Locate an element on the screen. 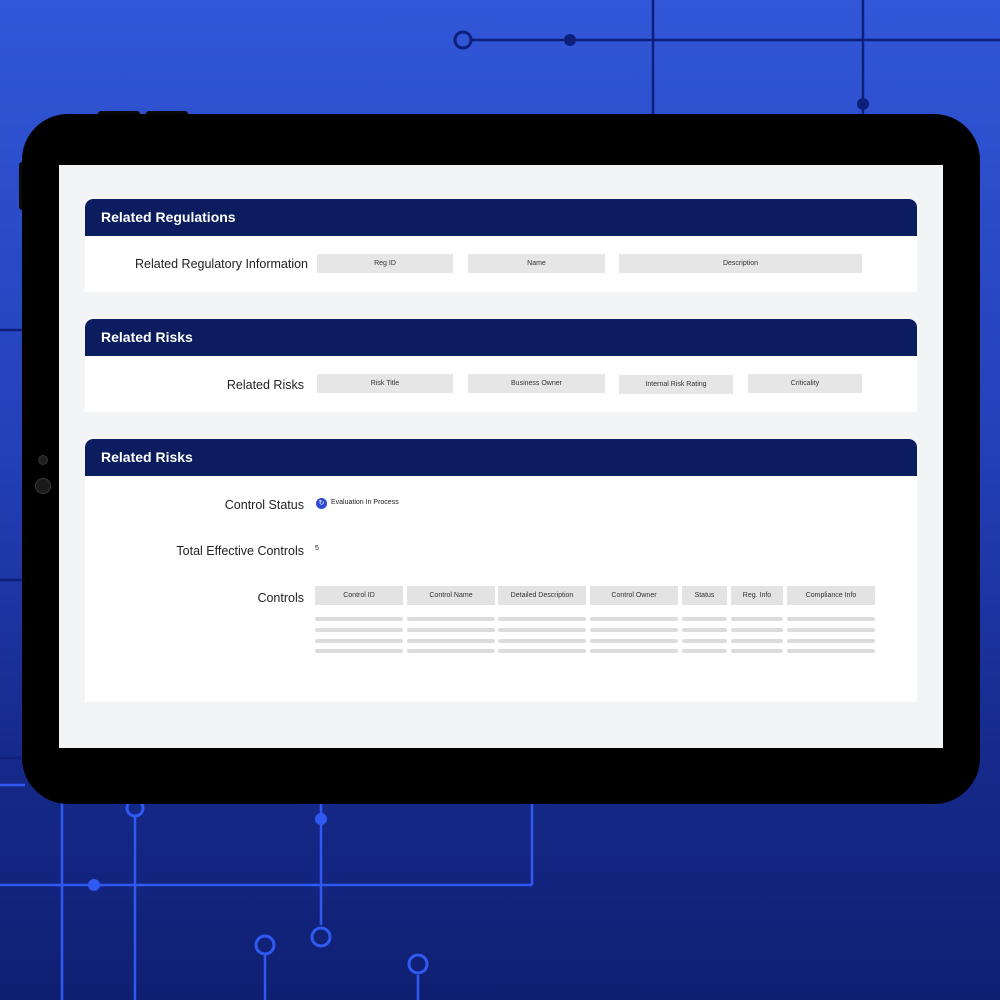 This screenshot has width=1000, height=1000. column-header-business-owner: Business Owner is located at coordinates (536, 383).